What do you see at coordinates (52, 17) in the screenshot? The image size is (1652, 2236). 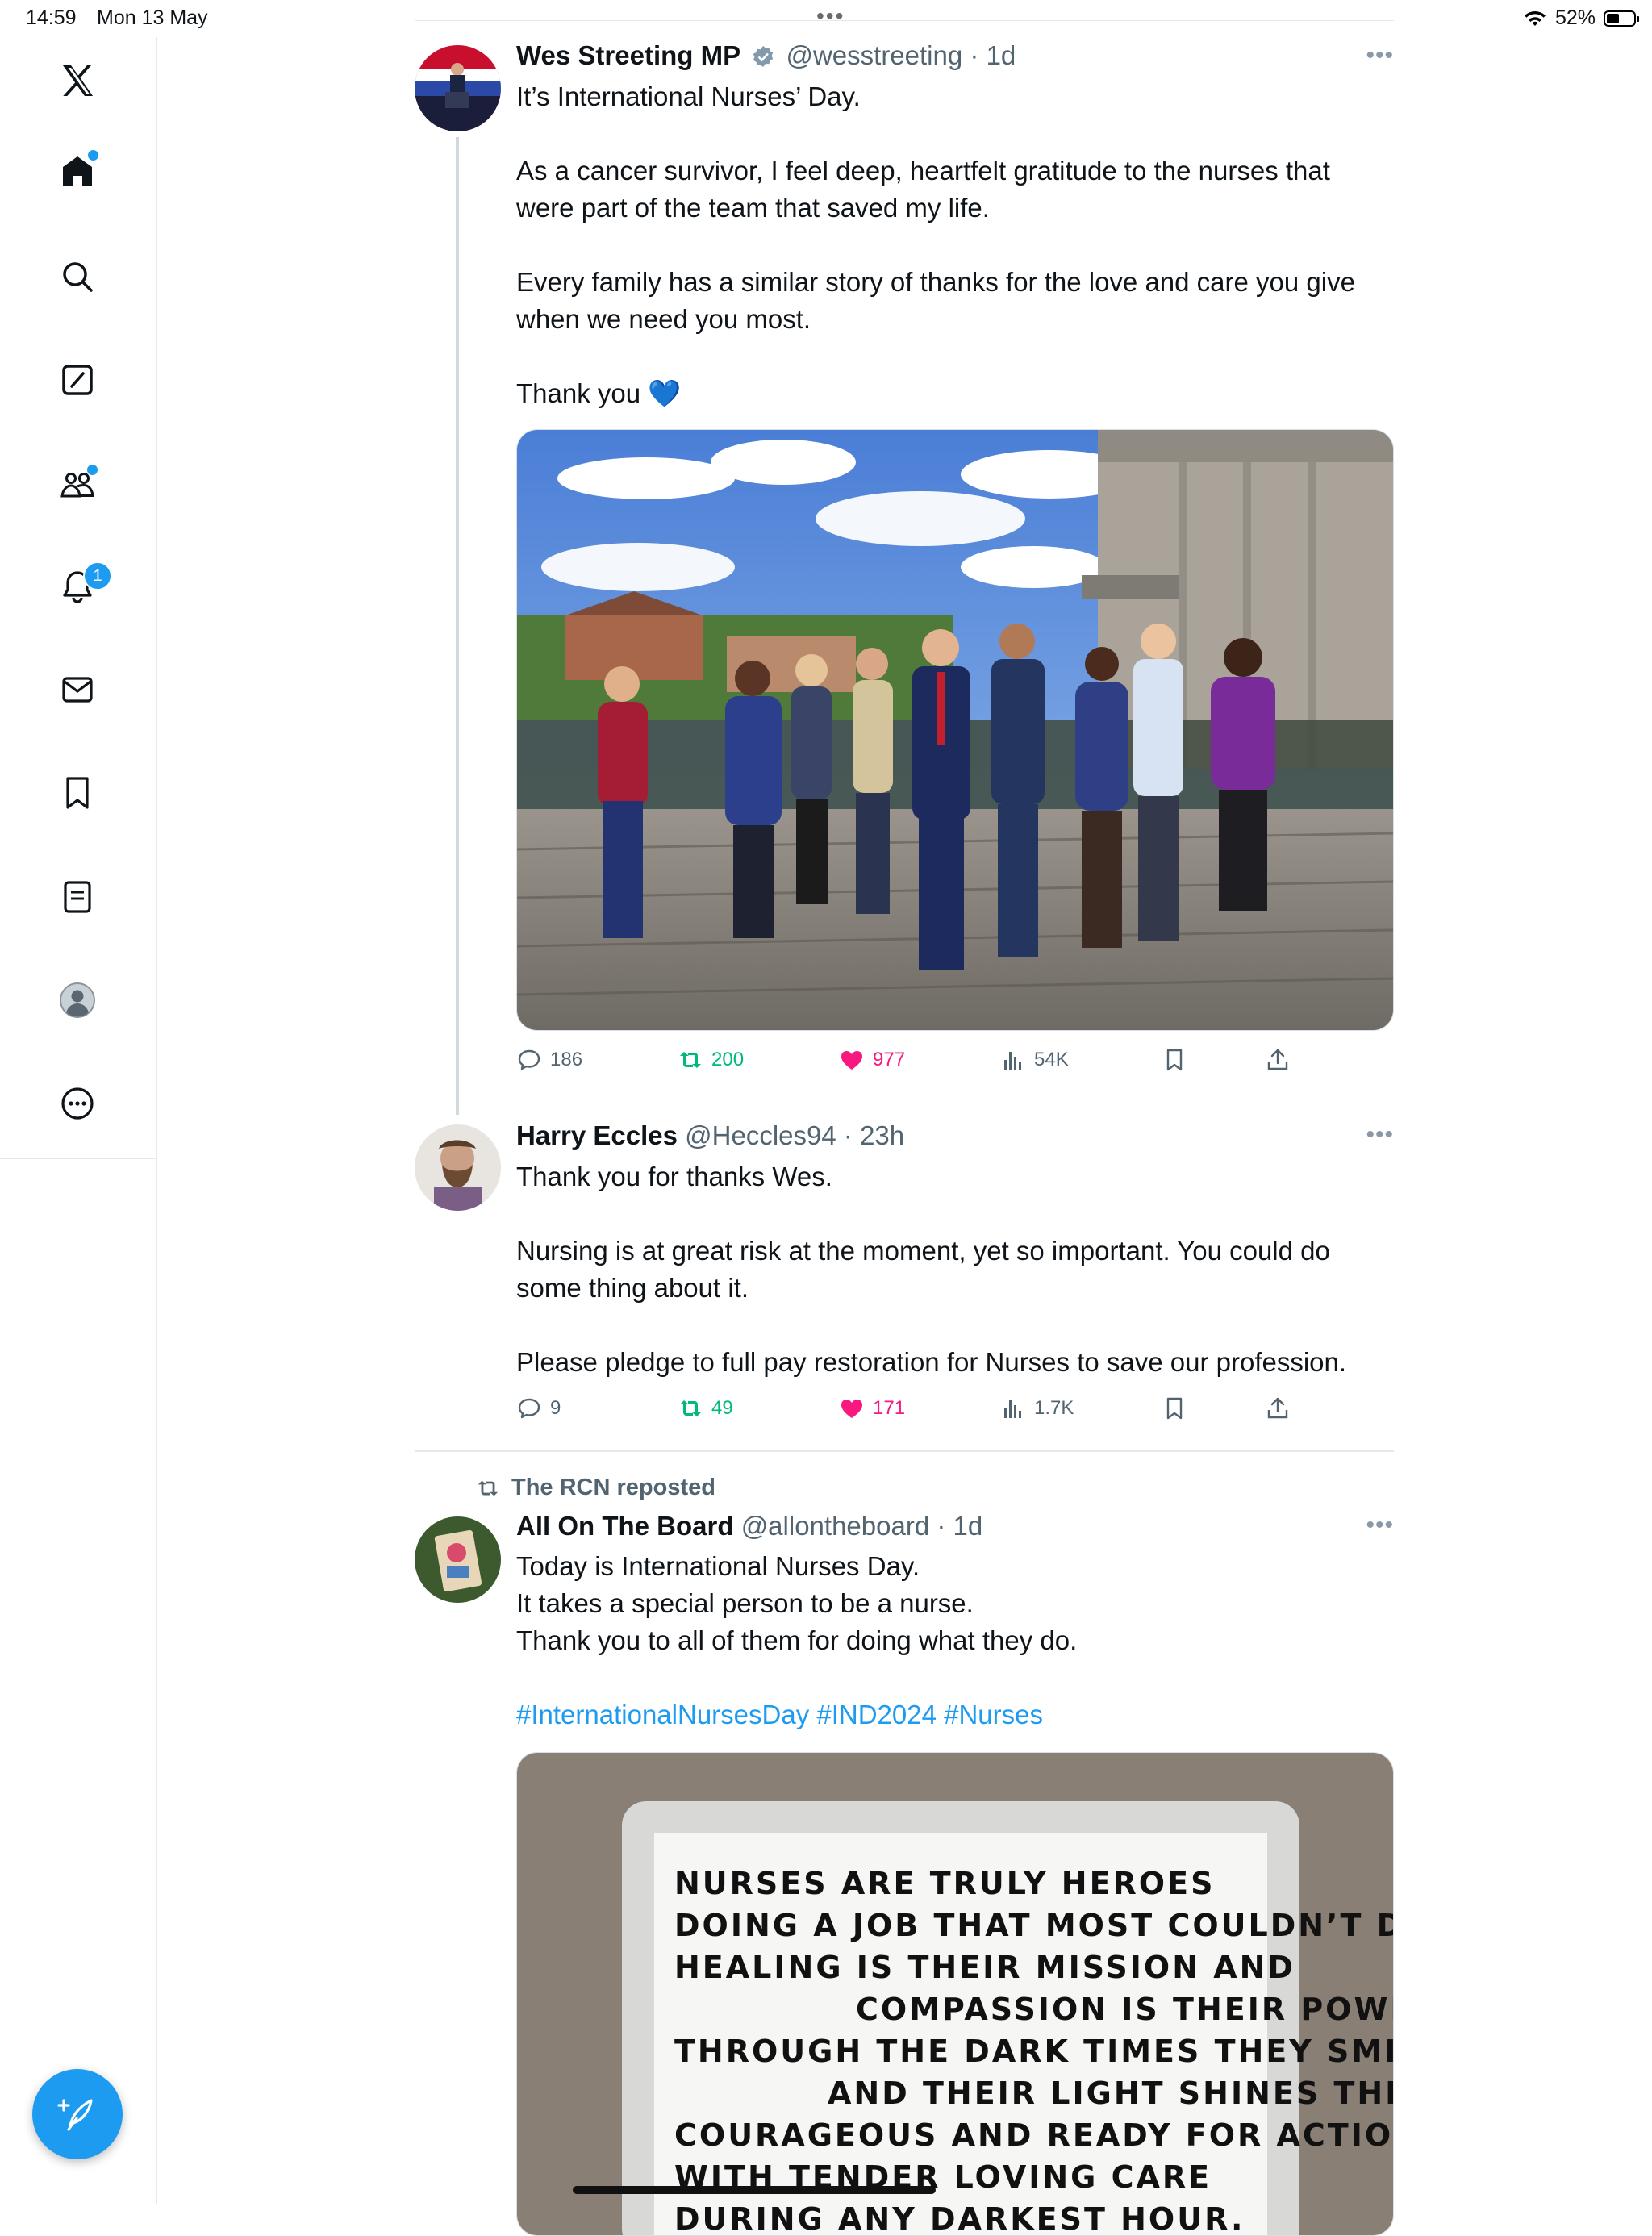 I see `status-time: 14:59` at bounding box center [52, 17].